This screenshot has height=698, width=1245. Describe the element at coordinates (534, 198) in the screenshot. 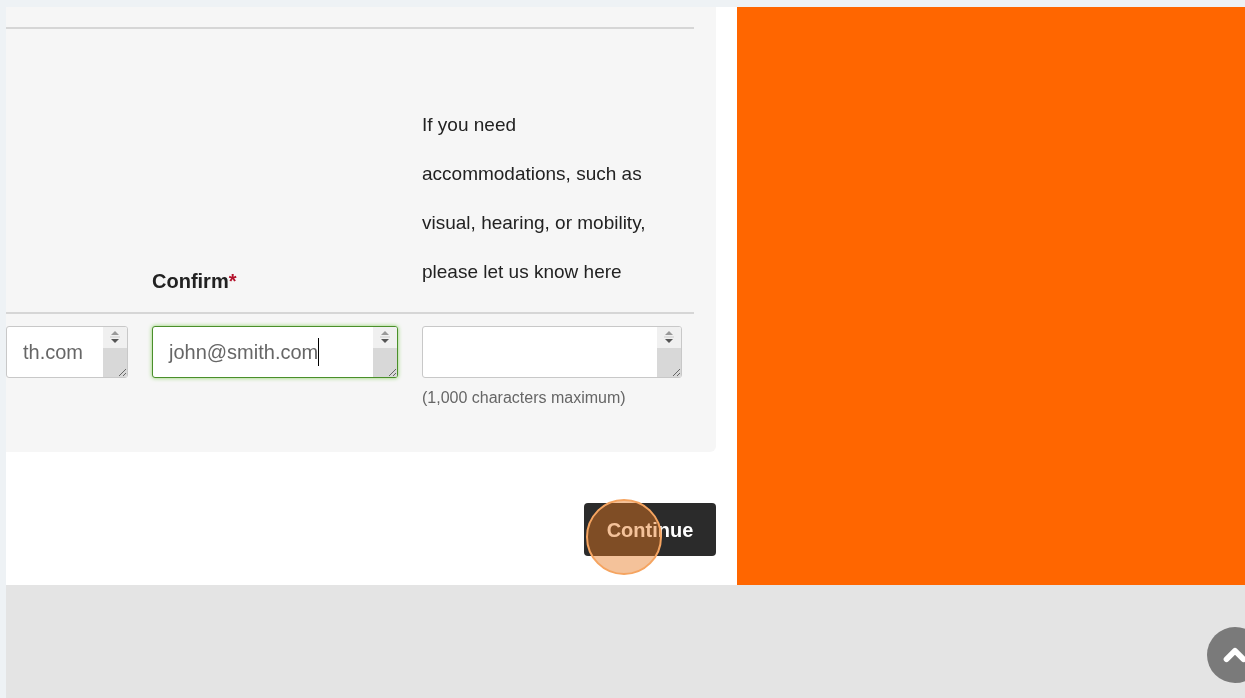

I see `field-label: If you need accommodations, such as visual, hearing, or mobility, please let us know here` at that location.